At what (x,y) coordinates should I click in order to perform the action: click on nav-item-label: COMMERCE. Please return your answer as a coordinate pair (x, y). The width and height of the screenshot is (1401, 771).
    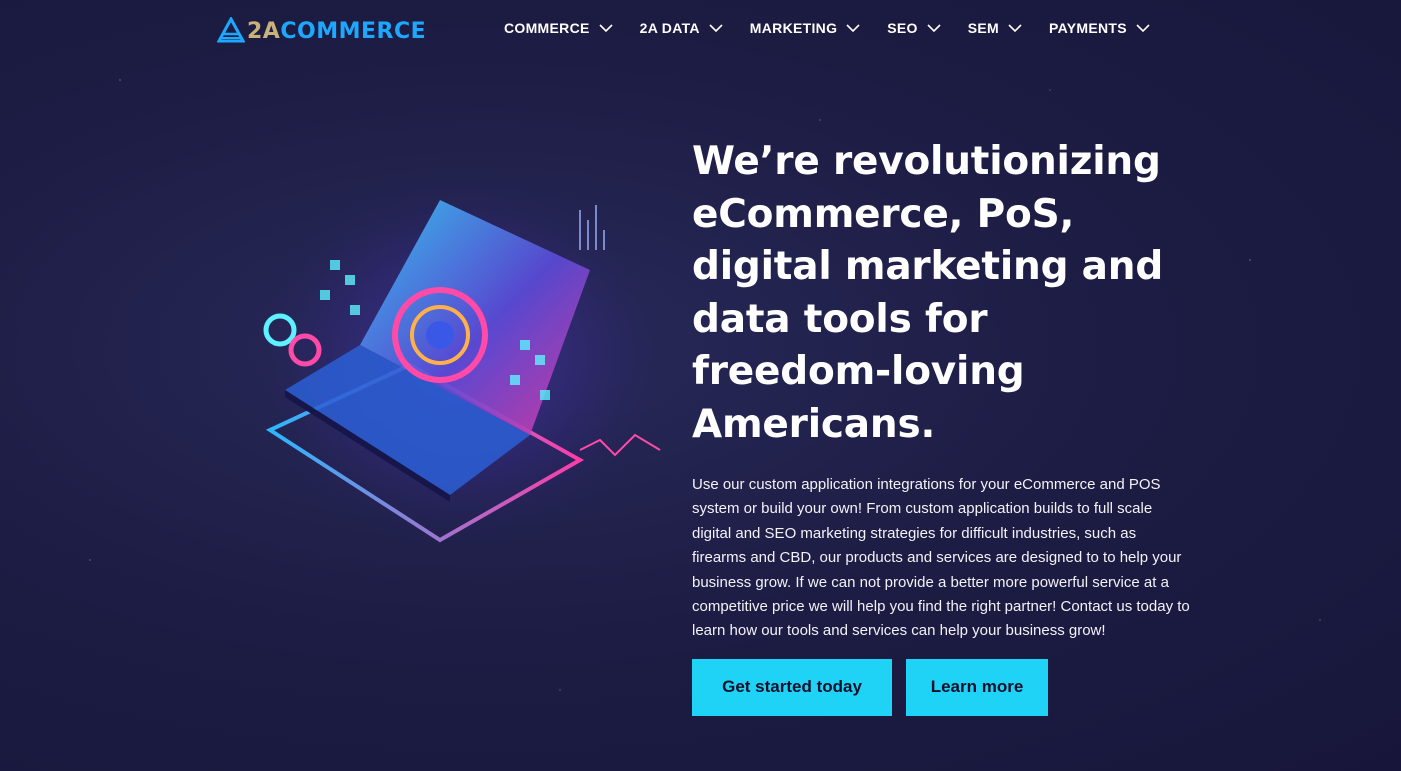
    Looking at the image, I should click on (547, 28).